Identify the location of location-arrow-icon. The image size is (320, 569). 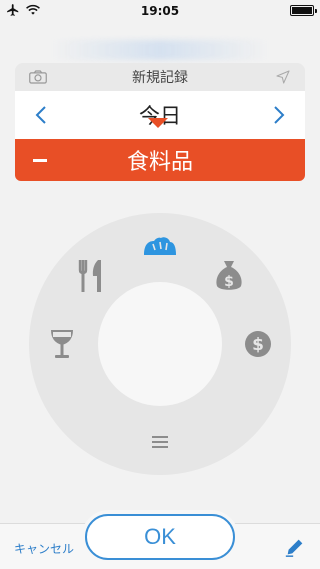
(283, 79).